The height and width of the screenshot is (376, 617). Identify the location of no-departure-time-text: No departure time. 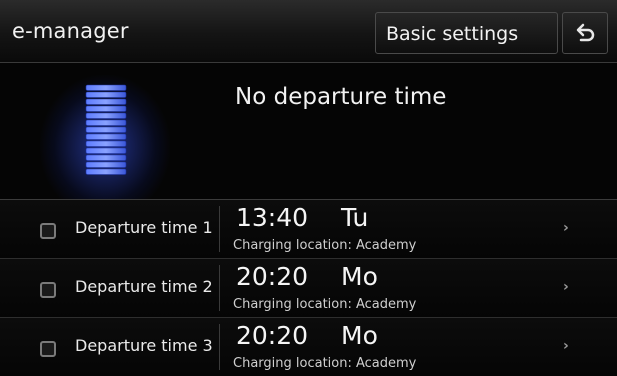
(341, 97).